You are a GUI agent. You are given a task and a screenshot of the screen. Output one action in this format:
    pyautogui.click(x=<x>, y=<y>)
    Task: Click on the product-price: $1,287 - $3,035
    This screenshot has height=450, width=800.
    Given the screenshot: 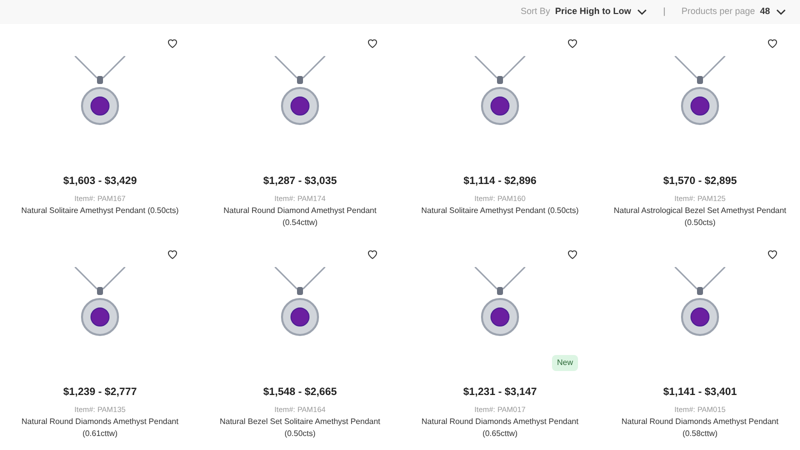 What is the action you would take?
    pyautogui.click(x=300, y=181)
    